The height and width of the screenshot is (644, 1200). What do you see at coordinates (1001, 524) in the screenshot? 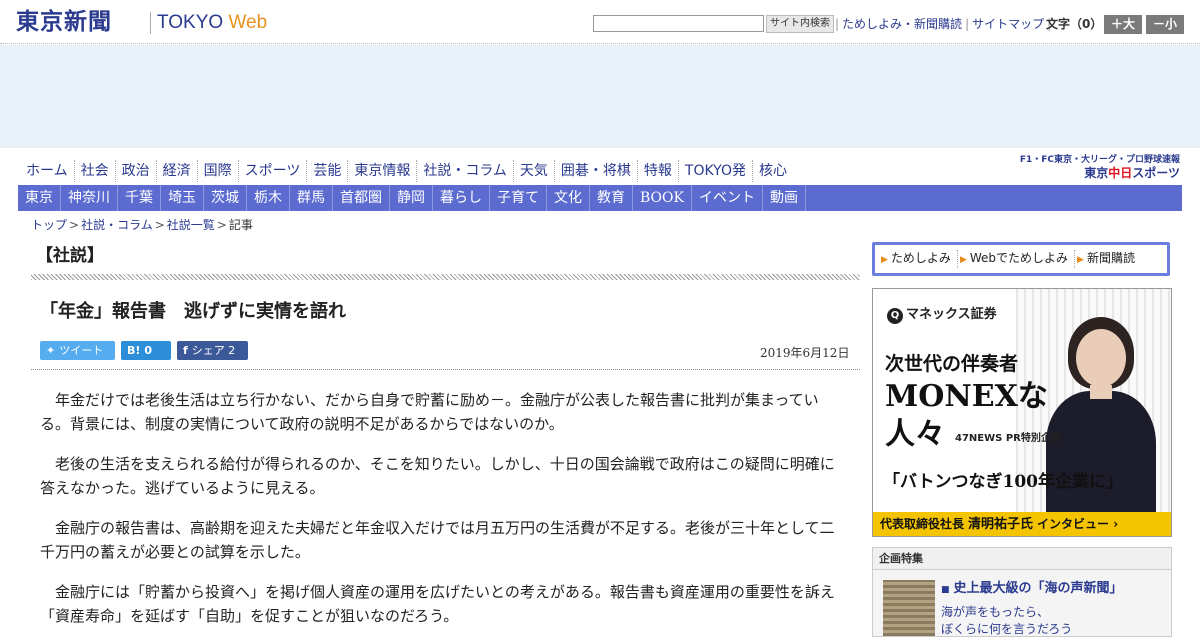
I see `ad-bar-name: 清明祐子氏` at bounding box center [1001, 524].